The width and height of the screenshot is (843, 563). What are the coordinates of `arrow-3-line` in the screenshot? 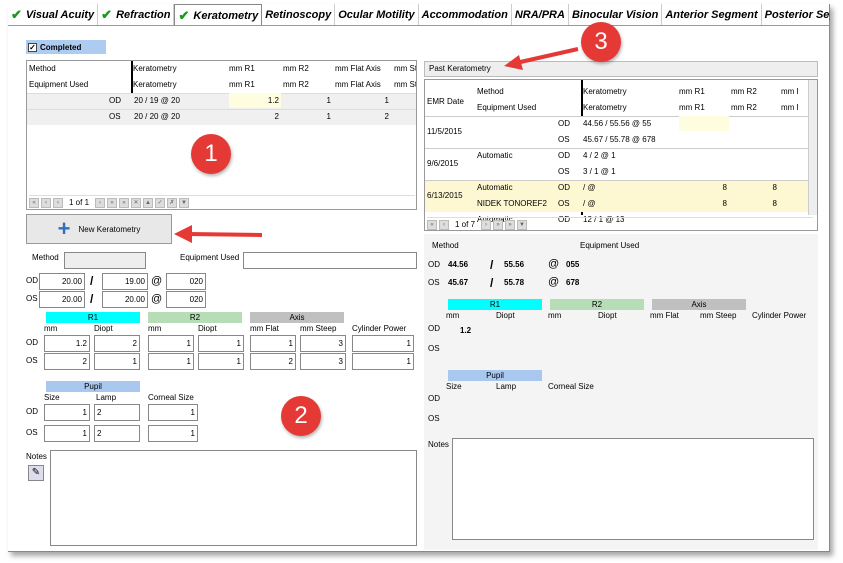 It's located at (547, 56).